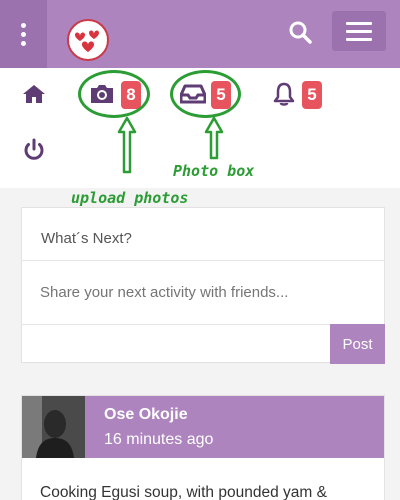 The image size is (400, 500). What do you see at coordinates (23, 25) in the screenshot?
I see `vertical-dots-icon` at bounding box center [23, 25].